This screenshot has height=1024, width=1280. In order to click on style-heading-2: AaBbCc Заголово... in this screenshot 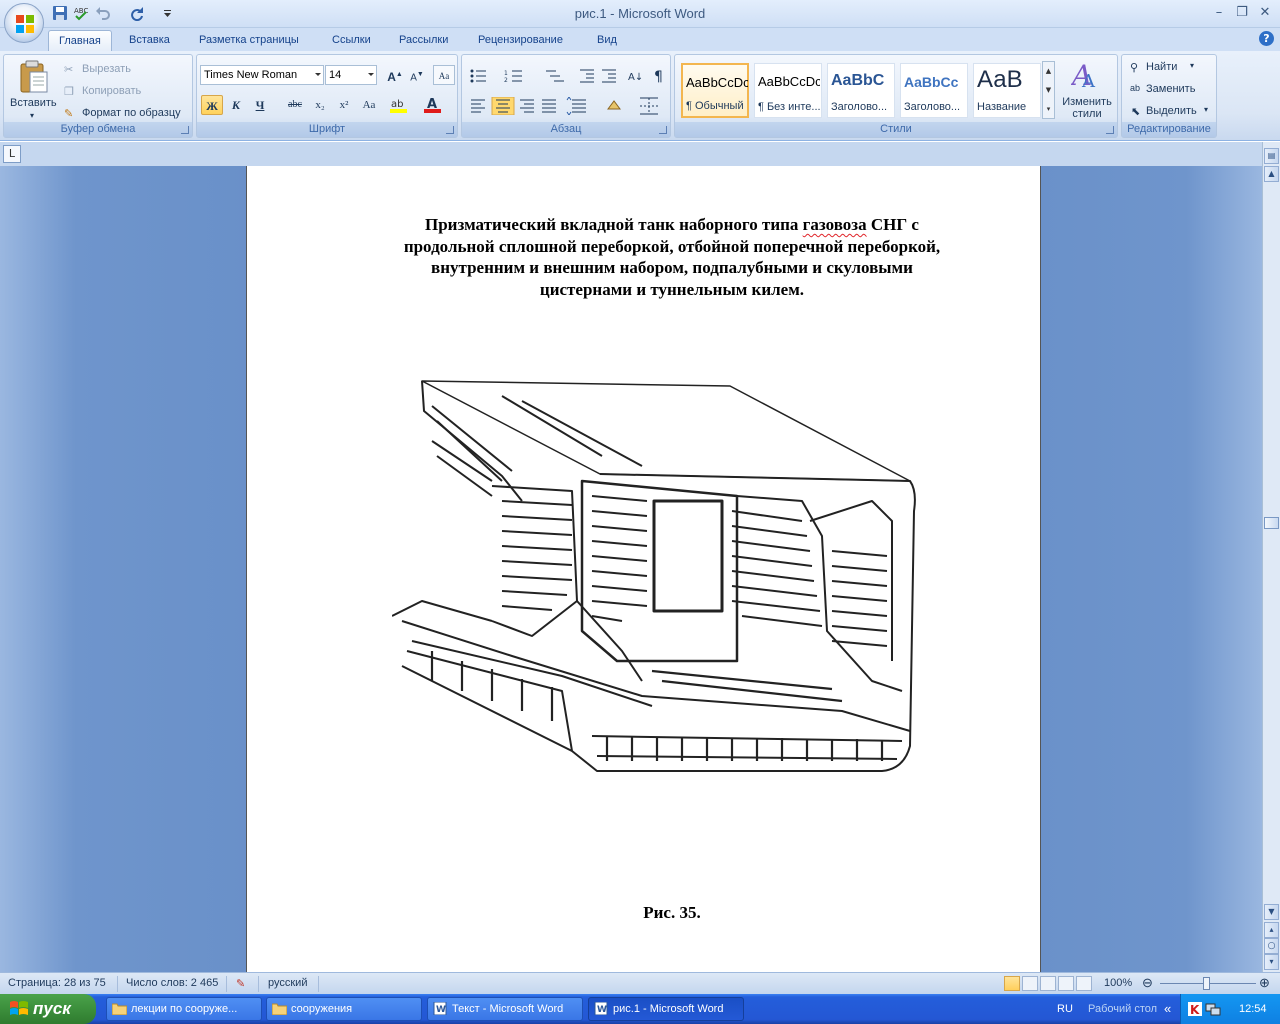, I will do `click(934, 90)`.